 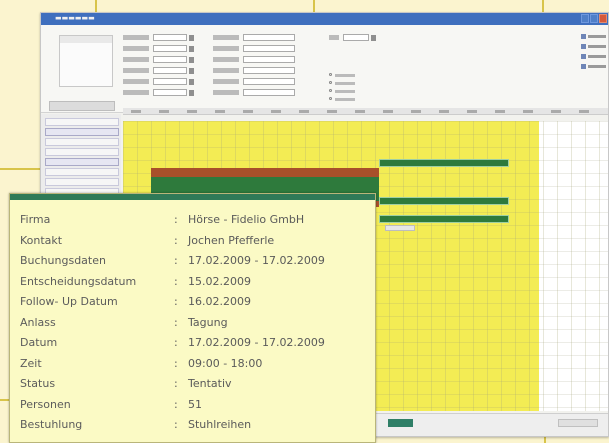 What do you see at coordinates (324, 19) in the screenshot?
I see `window-titlebar: ▬▬▬▬▬▬` at bounding box center [324, 19].